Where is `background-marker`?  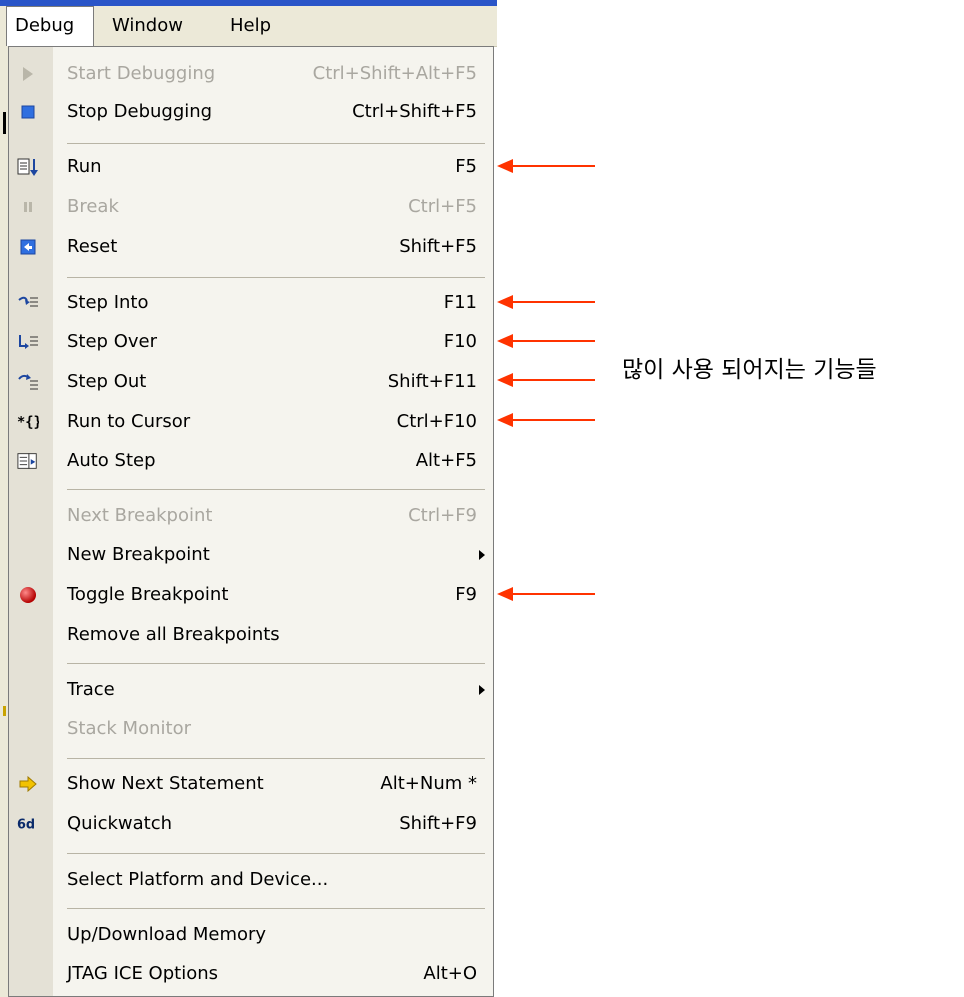
background-marker is located at coordinates (4, 711).